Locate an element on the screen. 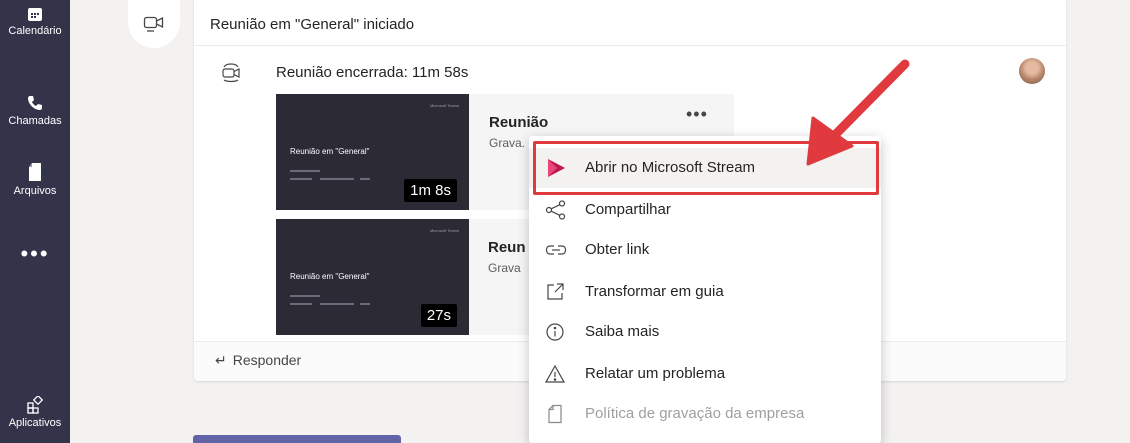 Image resolution: width=1130 pixels, height=443 pixels. menu-label: Saiba mais is located at coordinates (622, 331).